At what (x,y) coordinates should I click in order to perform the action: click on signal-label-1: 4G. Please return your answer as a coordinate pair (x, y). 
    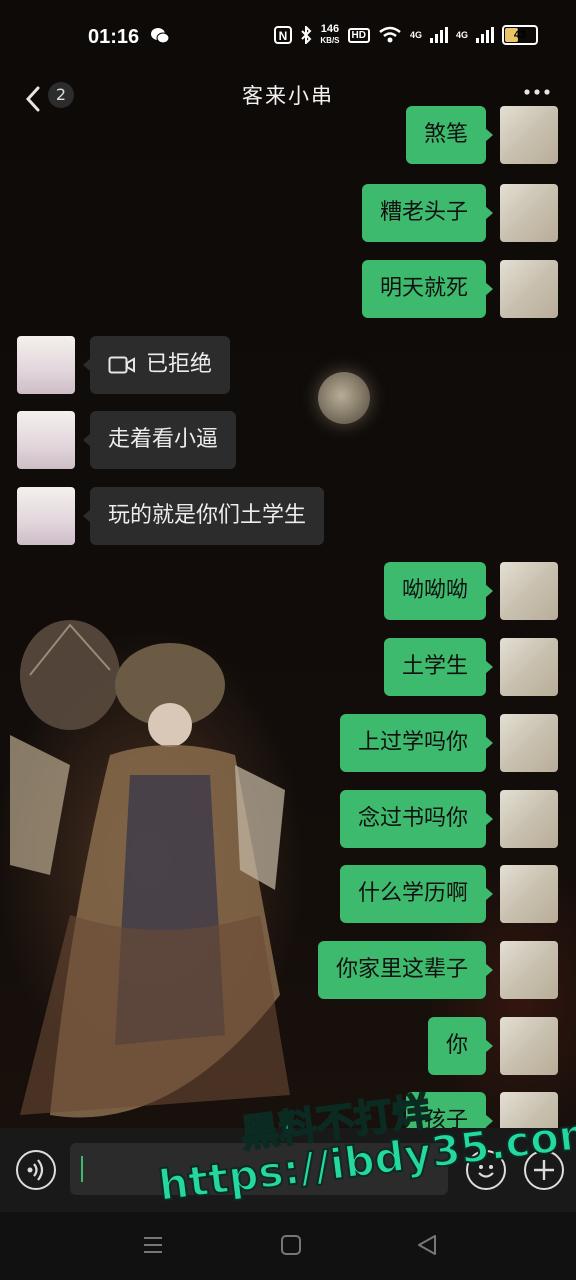
    Looking at the image, I should click on (415, 35).